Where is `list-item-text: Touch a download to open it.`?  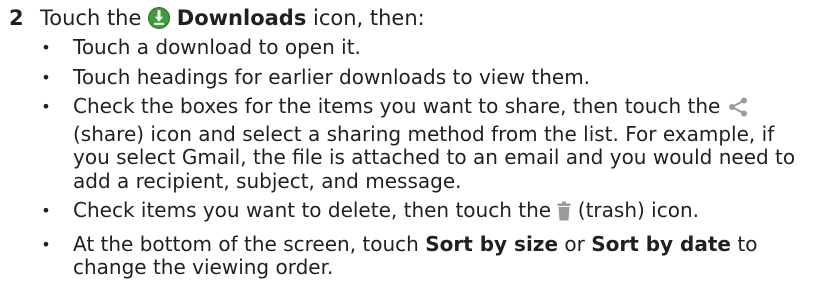
list-item-text: Touch a download to open it. is located at coordinates (217, 47).